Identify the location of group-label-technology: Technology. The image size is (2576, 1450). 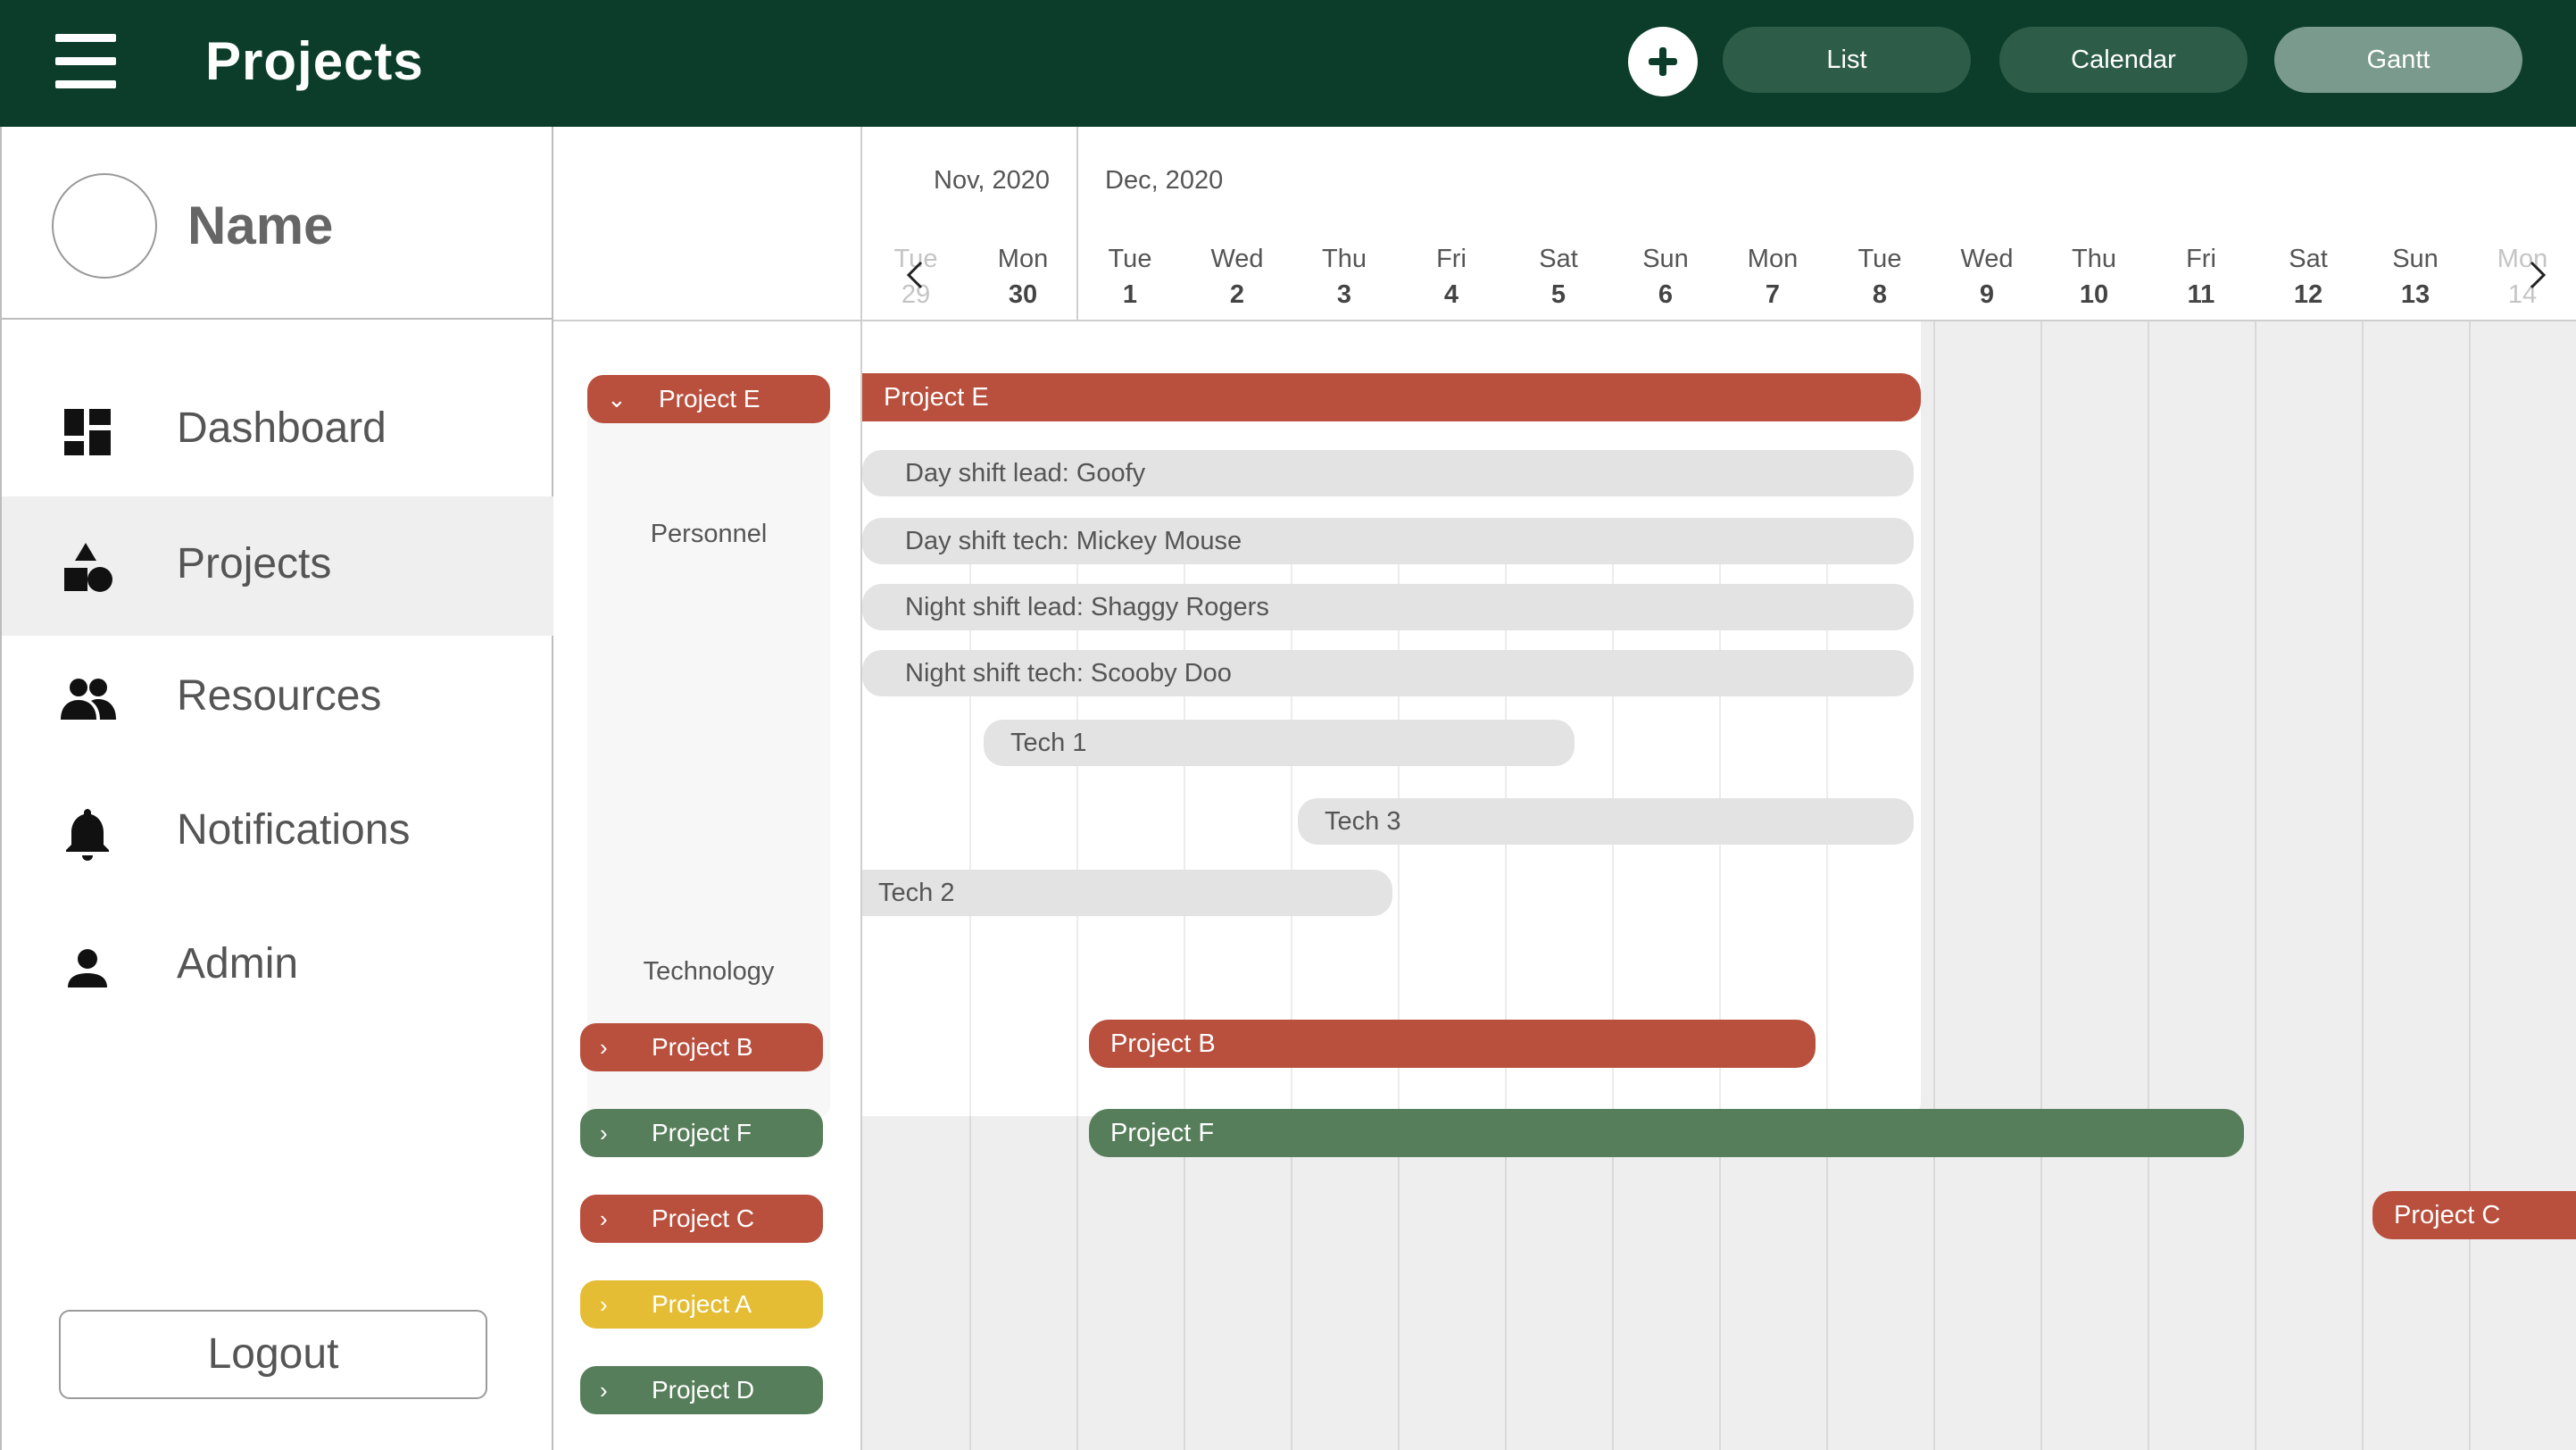
(709, 972).